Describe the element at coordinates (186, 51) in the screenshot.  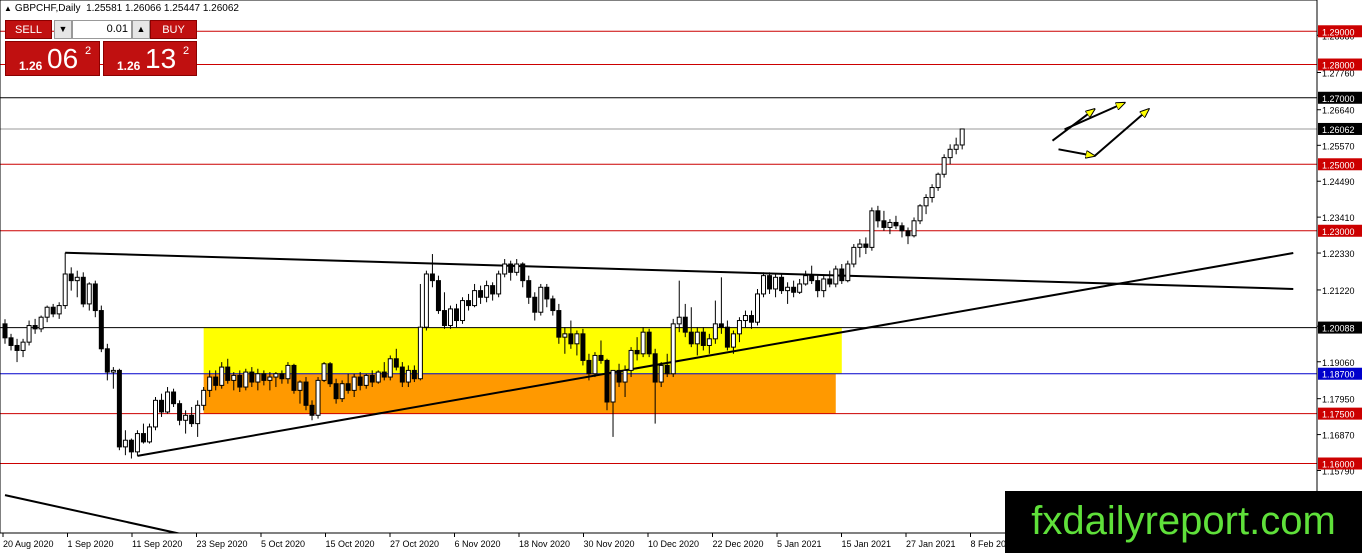
I see `buy-price-fraction: 2` at that location.